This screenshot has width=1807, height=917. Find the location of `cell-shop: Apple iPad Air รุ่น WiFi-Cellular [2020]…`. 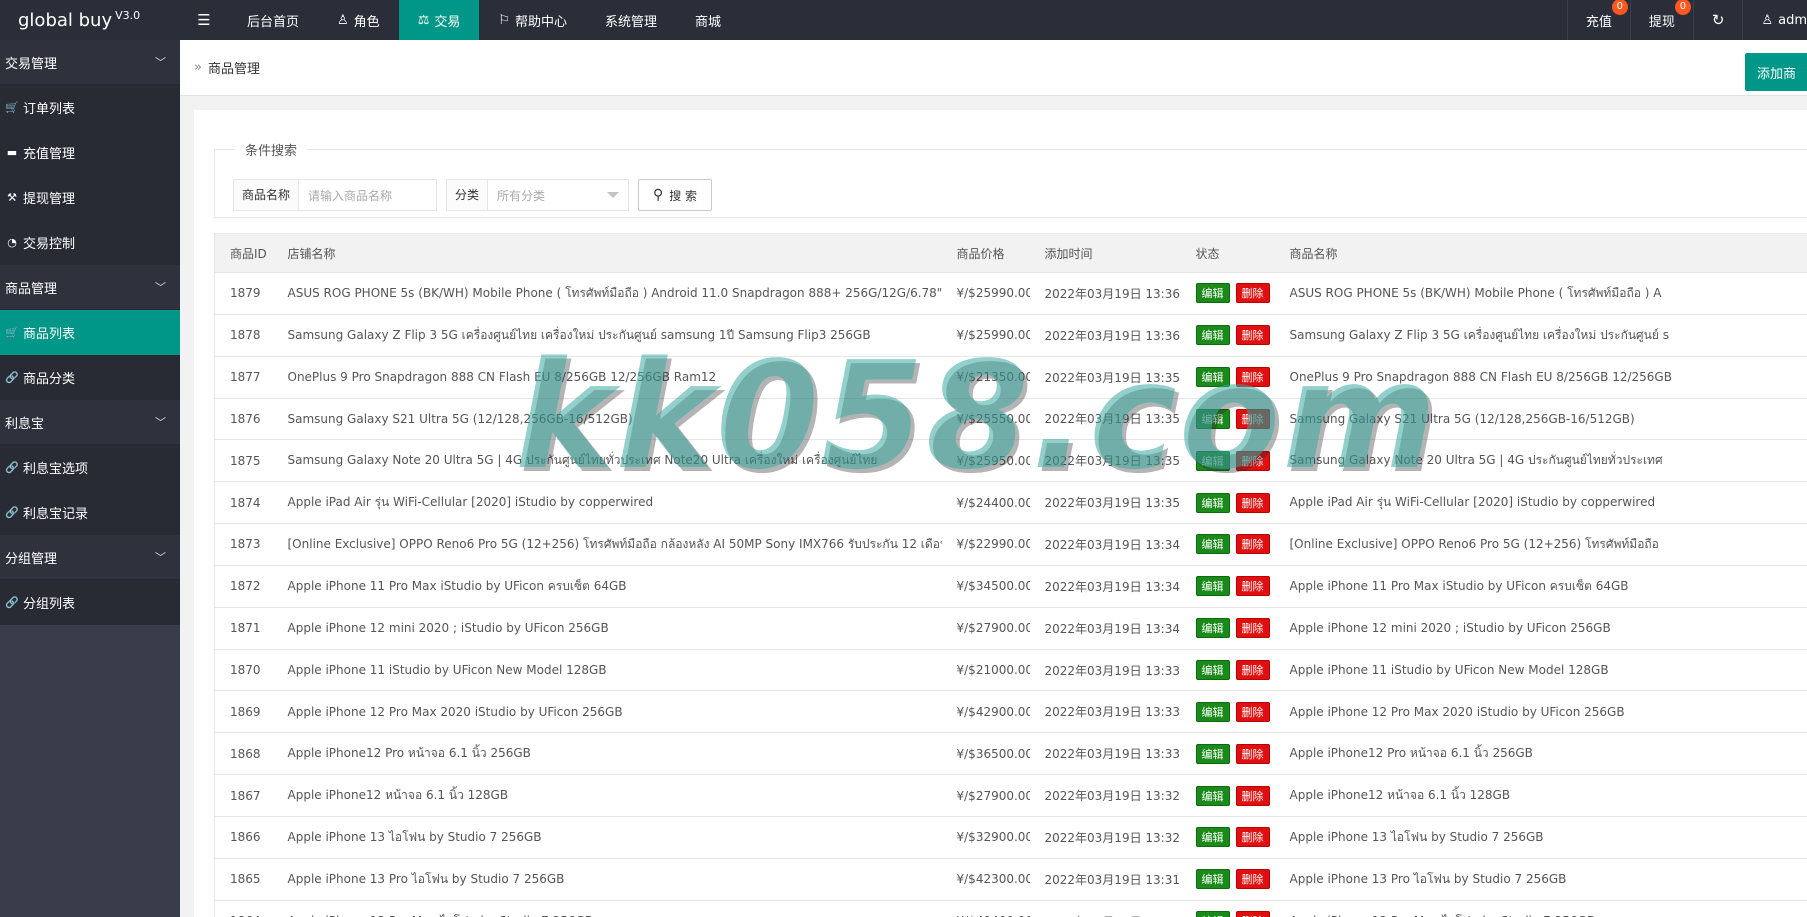

cell-shop: Apple iPad Air รุ่น WiFi-Cellular [2020]… is located at coordinates (607, 503).